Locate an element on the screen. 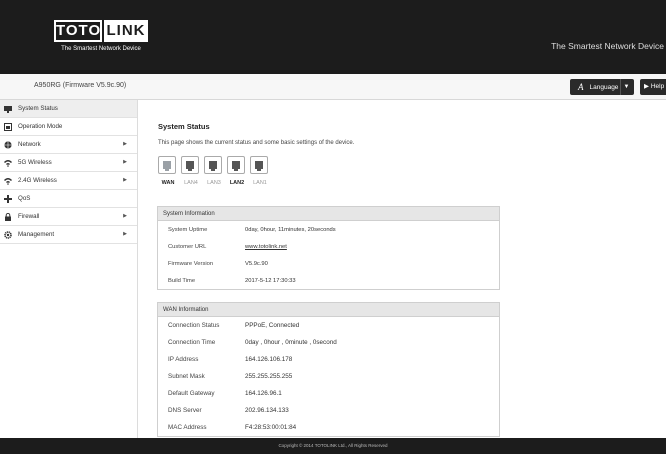 Image resolution: width=666 pixels, height=454 pixels. panel-title: WAN Information is located at coordinates (328, 310).